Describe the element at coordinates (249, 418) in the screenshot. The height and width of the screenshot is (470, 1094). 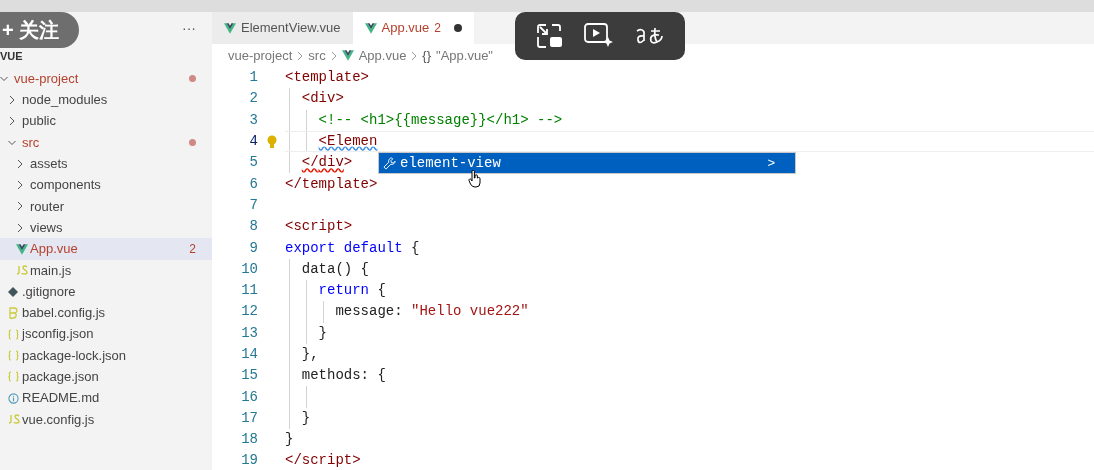
I see `line-number: 17` at that location.